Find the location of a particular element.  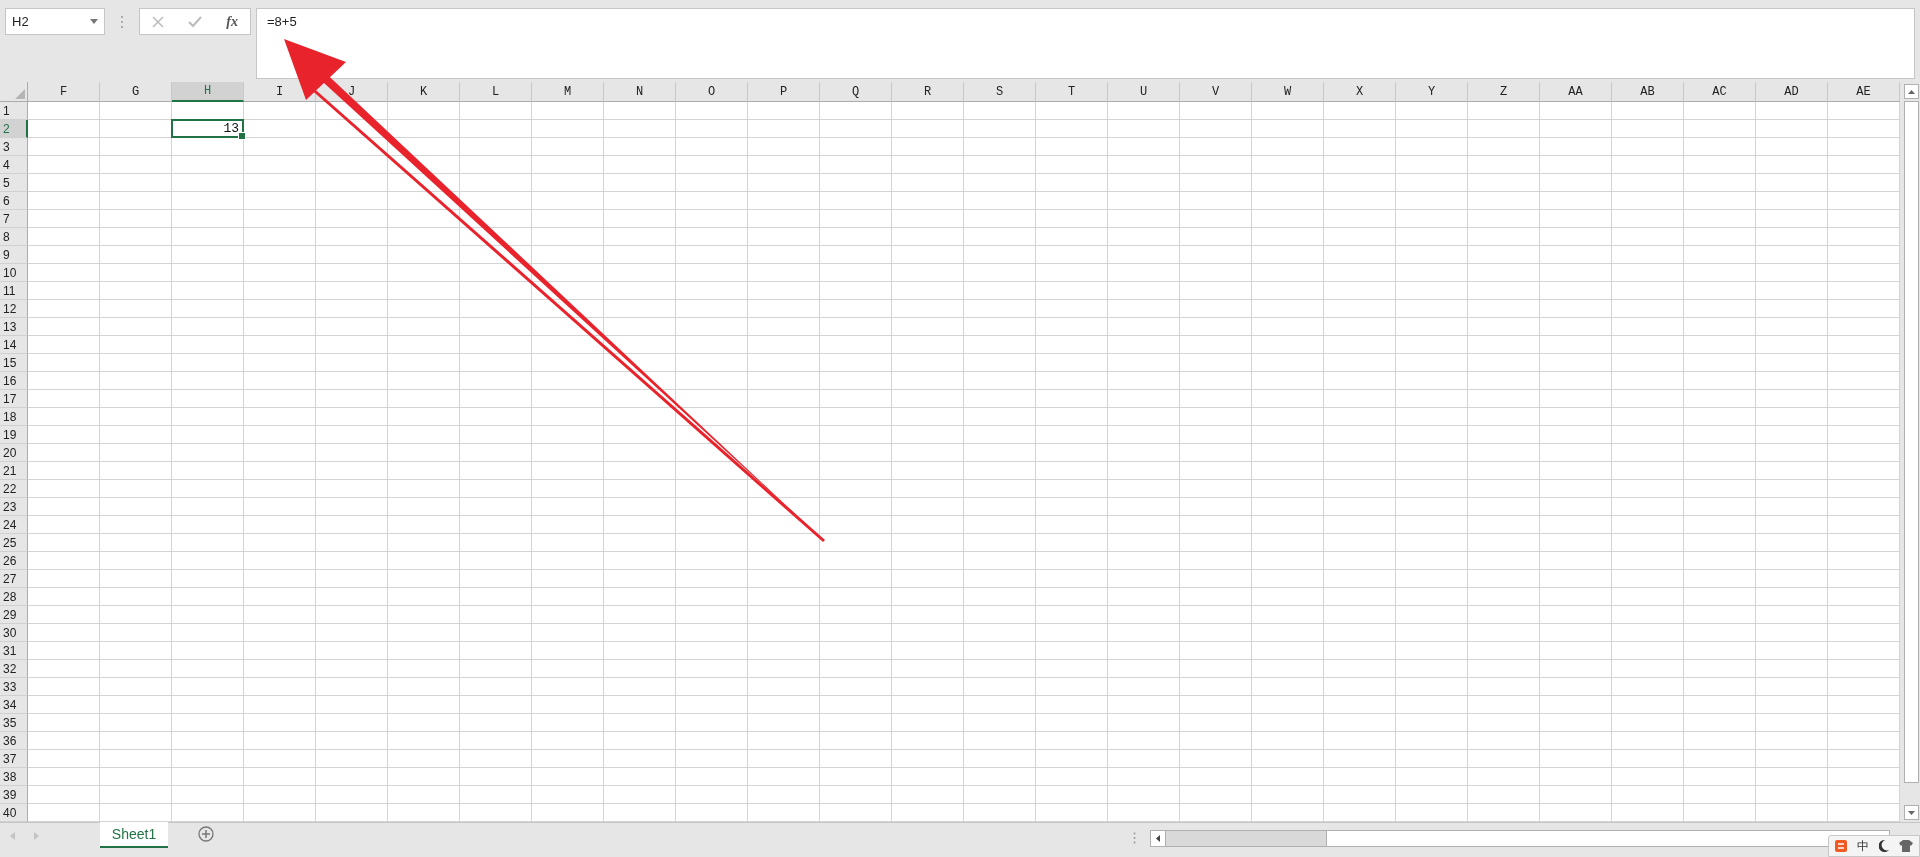

column-header: AA is located at coordinates (1576, 92).